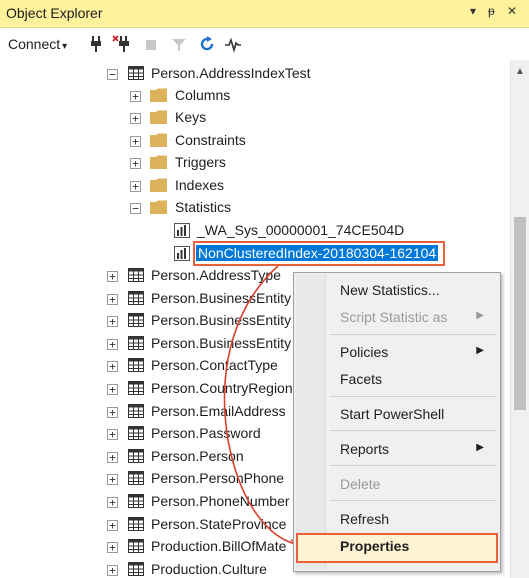 The image size is (529, 578). I want to click on tree-node-label: Person.BusinessEntity, so click(221, 343).